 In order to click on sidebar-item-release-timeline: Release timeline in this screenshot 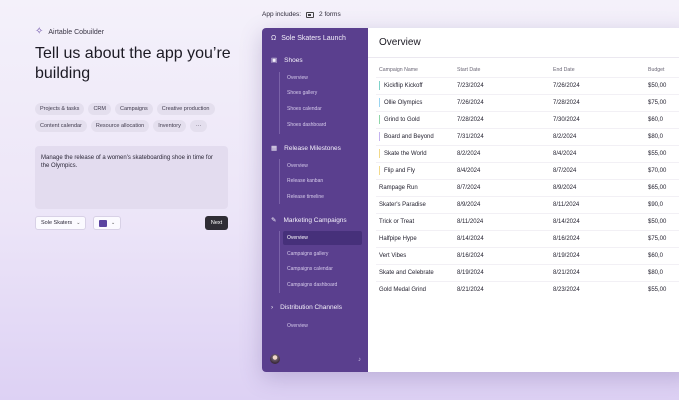, I will do `click(305, 197)`.